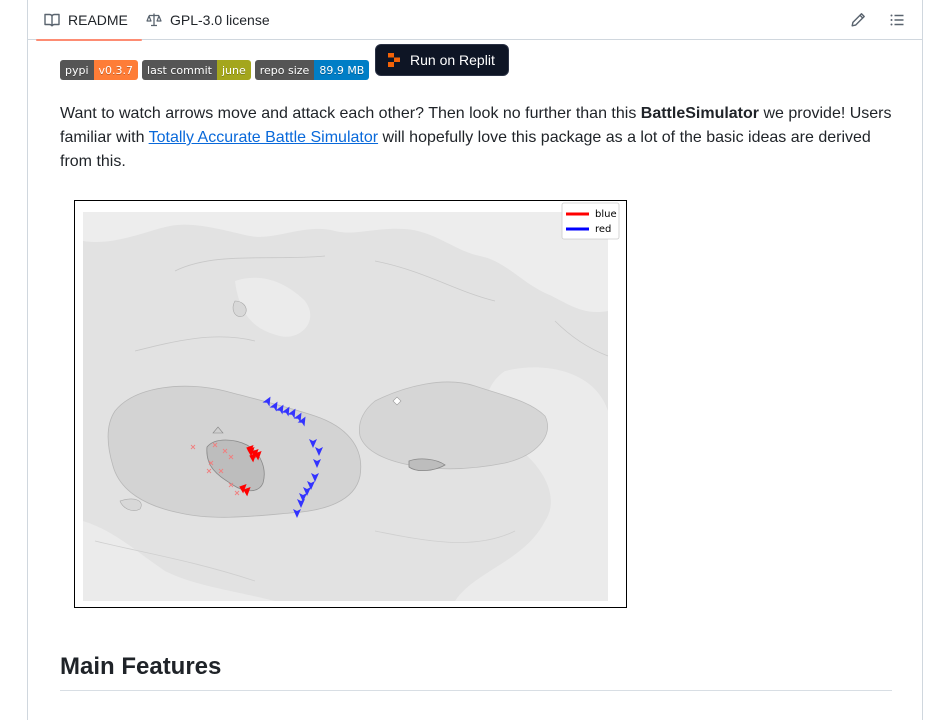 This screenshot has width=941, height=720. I want to click on replit-button-label: Run on Replit, so click(452, 60).